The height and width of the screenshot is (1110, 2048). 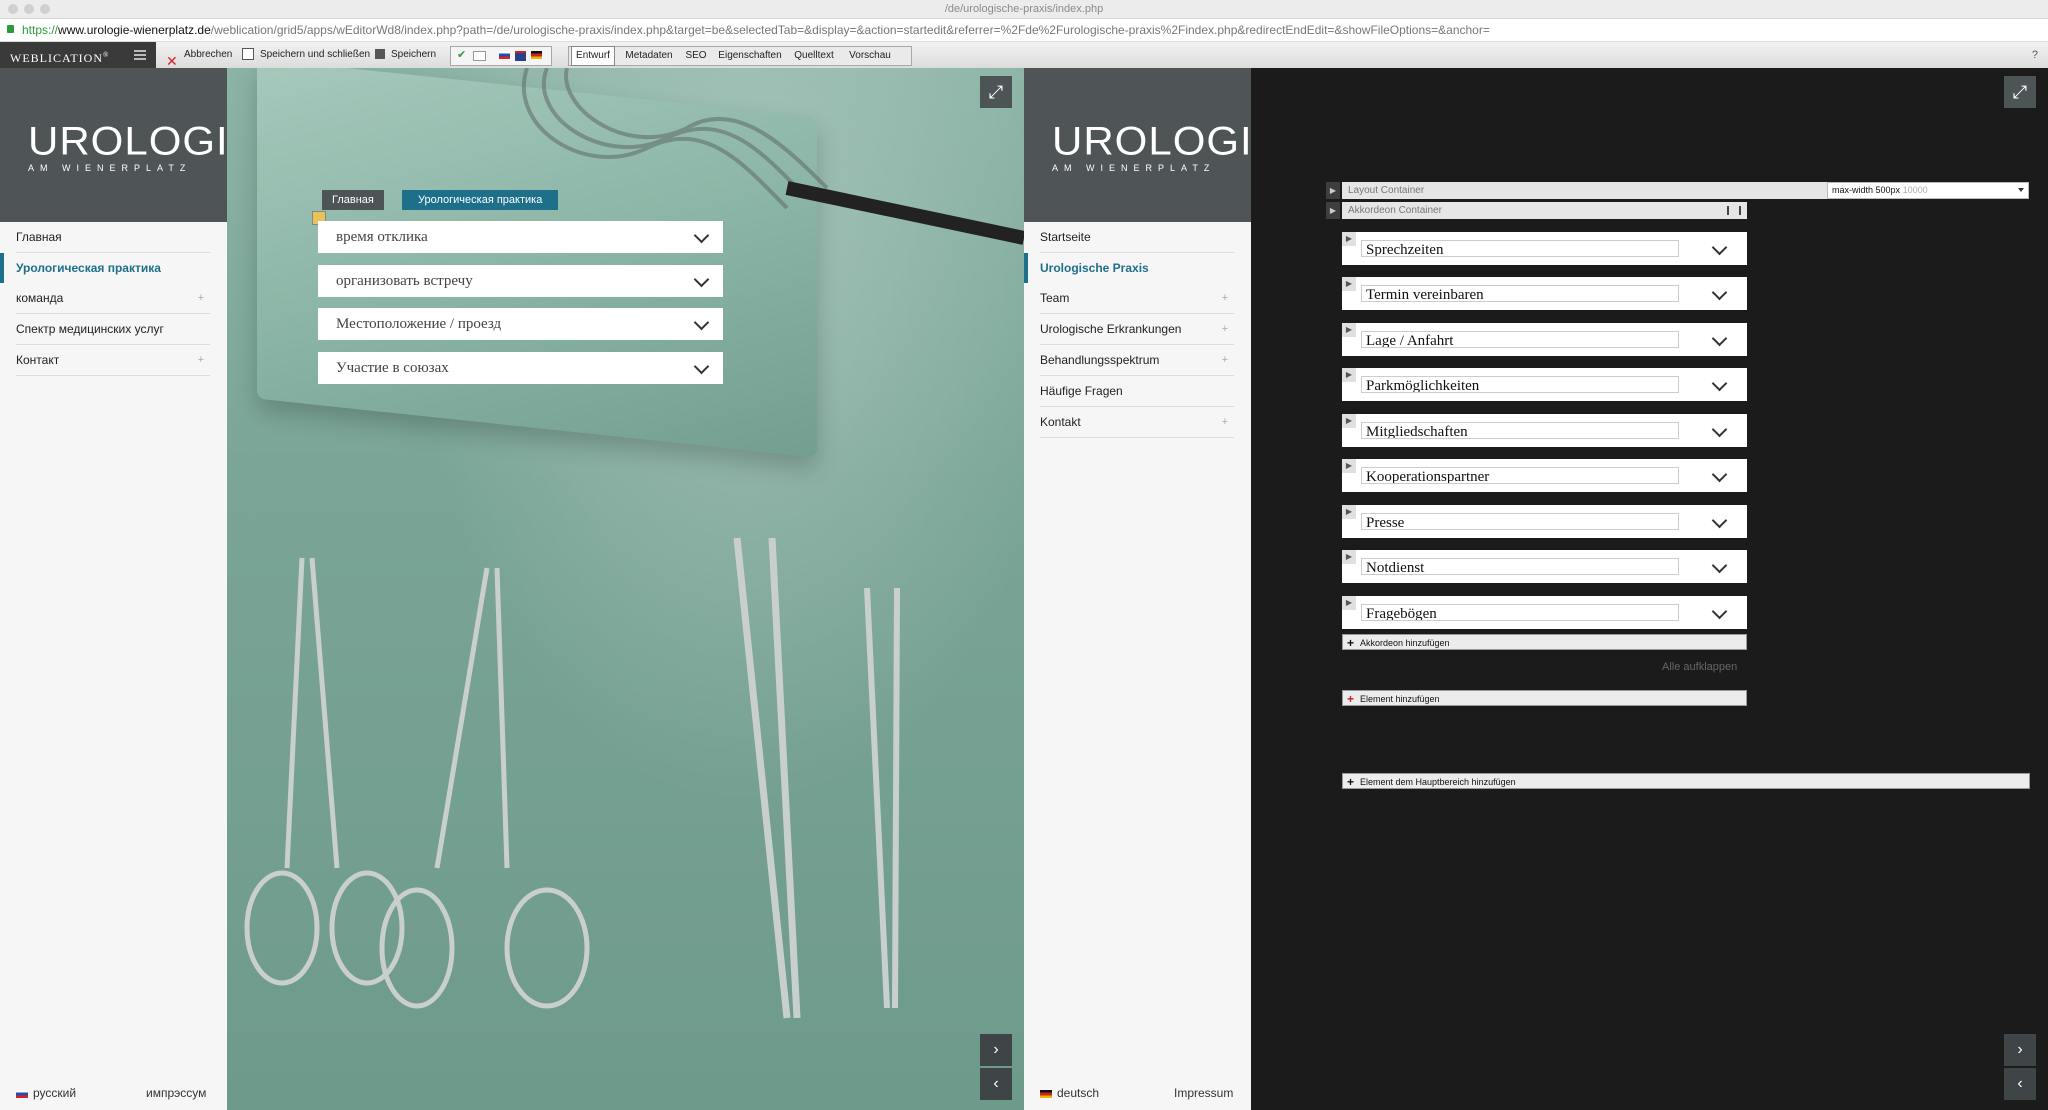 What do you see at coordinates (13, 9) in the screenshot?
I see `close-window-icon` at bounding box center [13, 9].